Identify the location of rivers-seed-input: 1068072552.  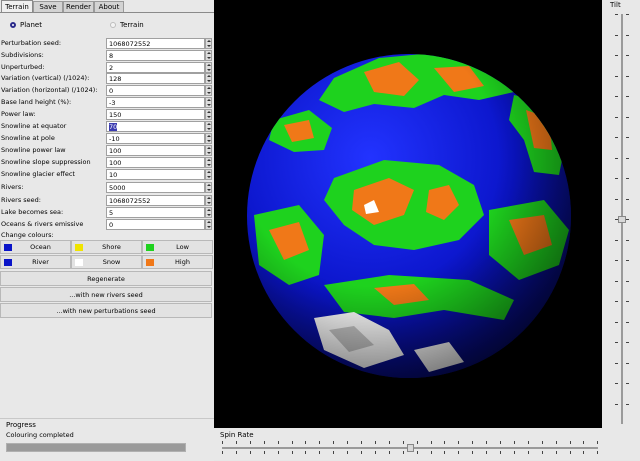
(155, 200).